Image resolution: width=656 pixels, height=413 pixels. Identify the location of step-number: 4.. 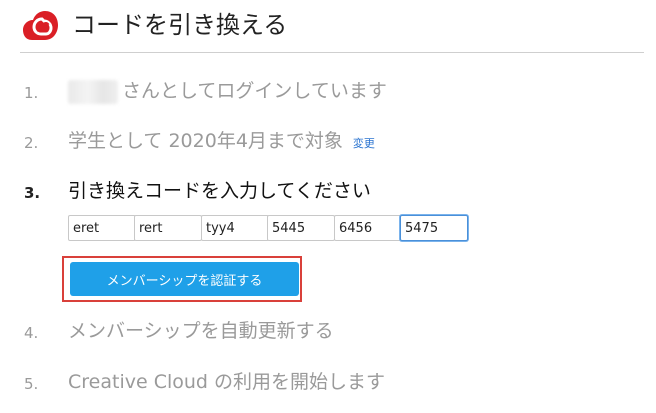
(31, 333).